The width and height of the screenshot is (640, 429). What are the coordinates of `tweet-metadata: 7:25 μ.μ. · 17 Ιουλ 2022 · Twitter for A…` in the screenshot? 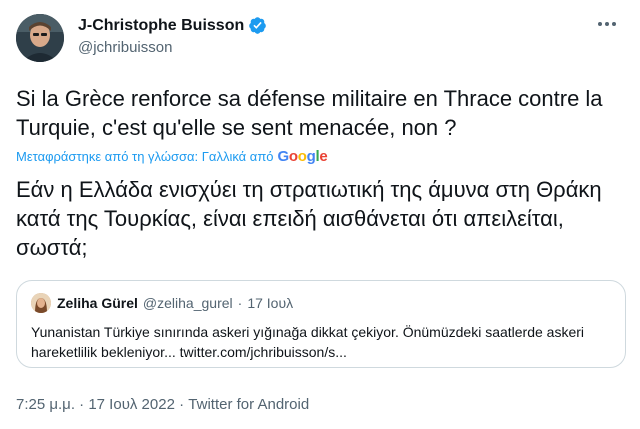 It's located at (162, 404).